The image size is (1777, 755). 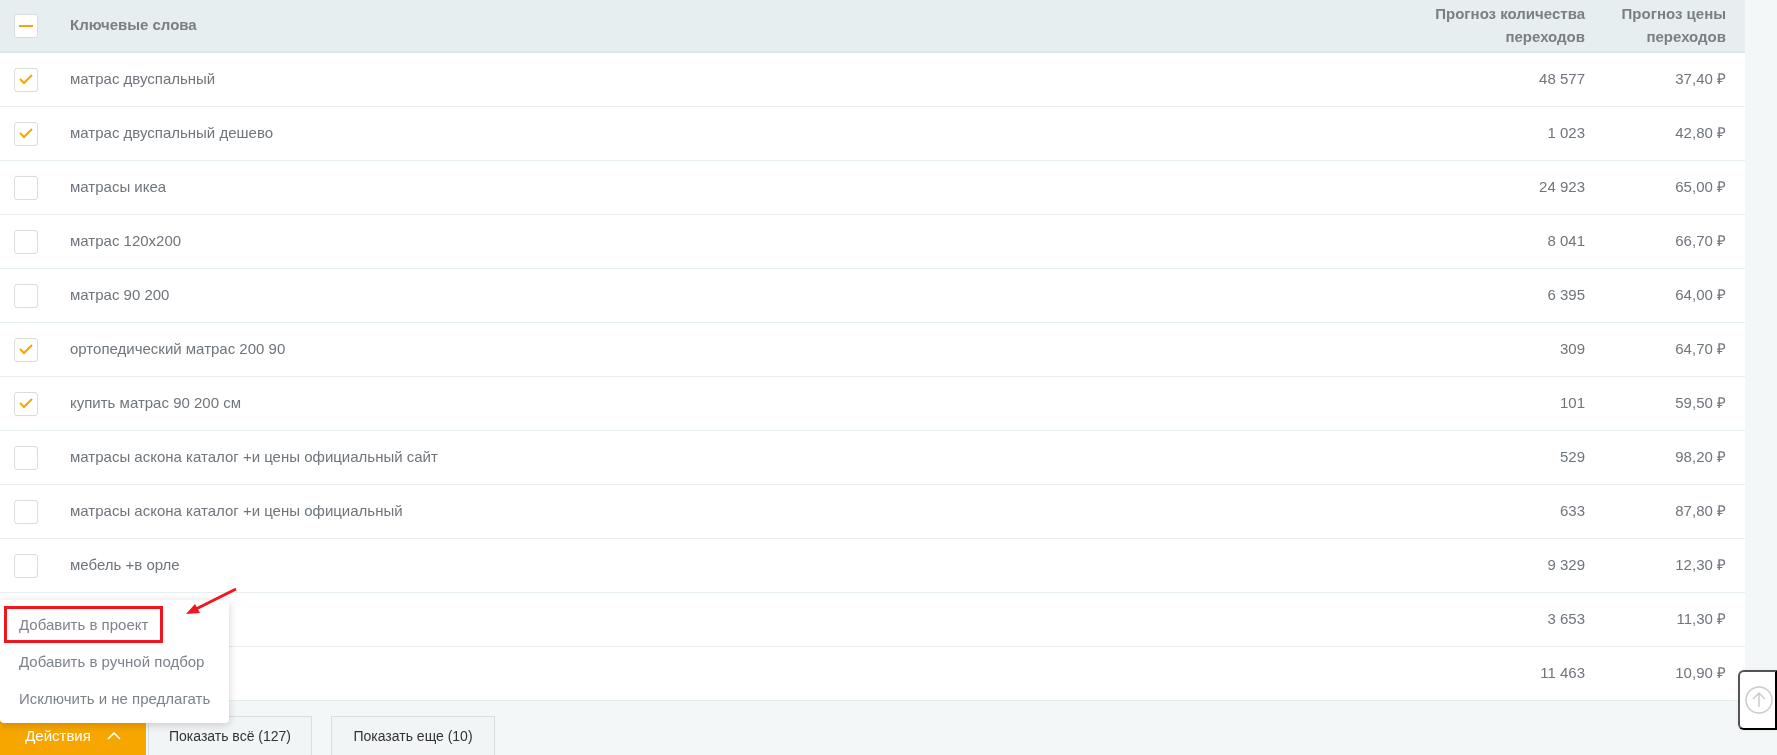 I want to click on clicks-value: 9 329, so click(x=1566, y=565).